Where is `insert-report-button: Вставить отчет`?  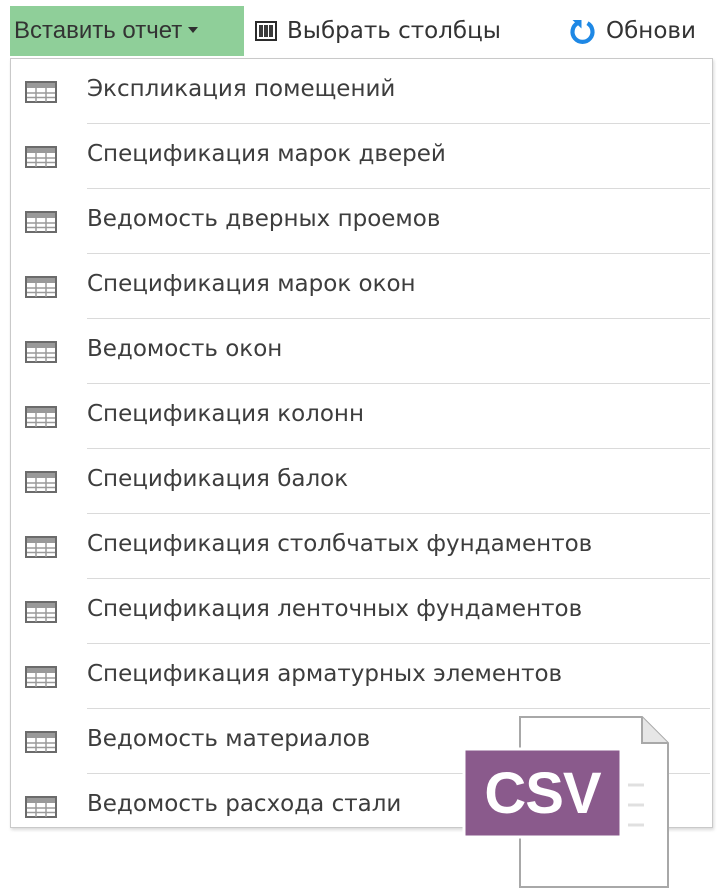
insert-report-button: Вставить отчет is located at coordinates (127, 31).